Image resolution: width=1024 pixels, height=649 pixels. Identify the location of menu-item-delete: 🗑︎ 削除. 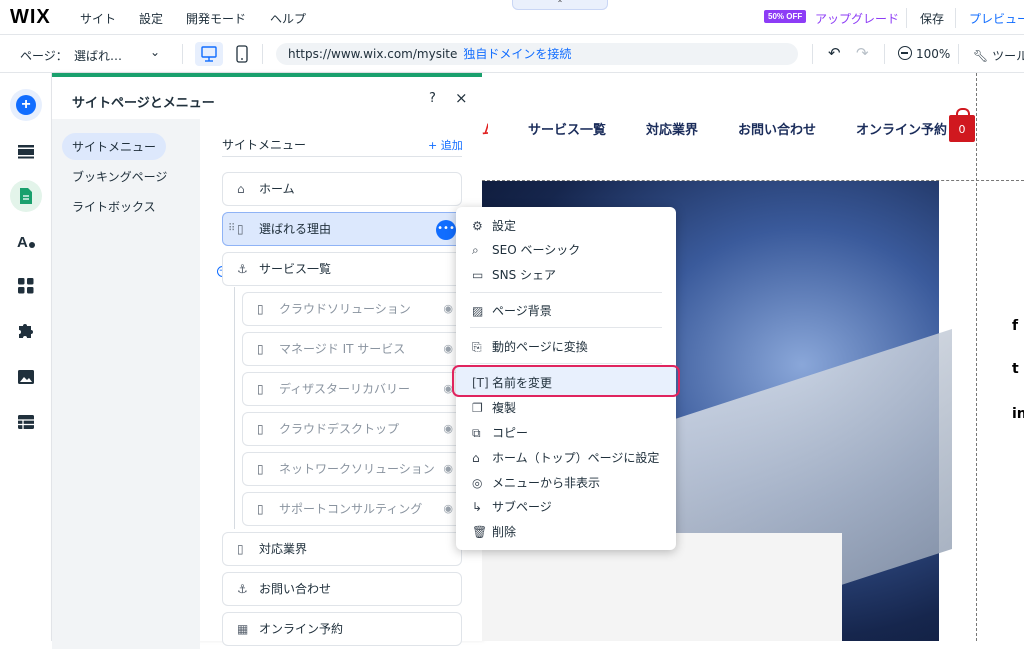
(494, 531).